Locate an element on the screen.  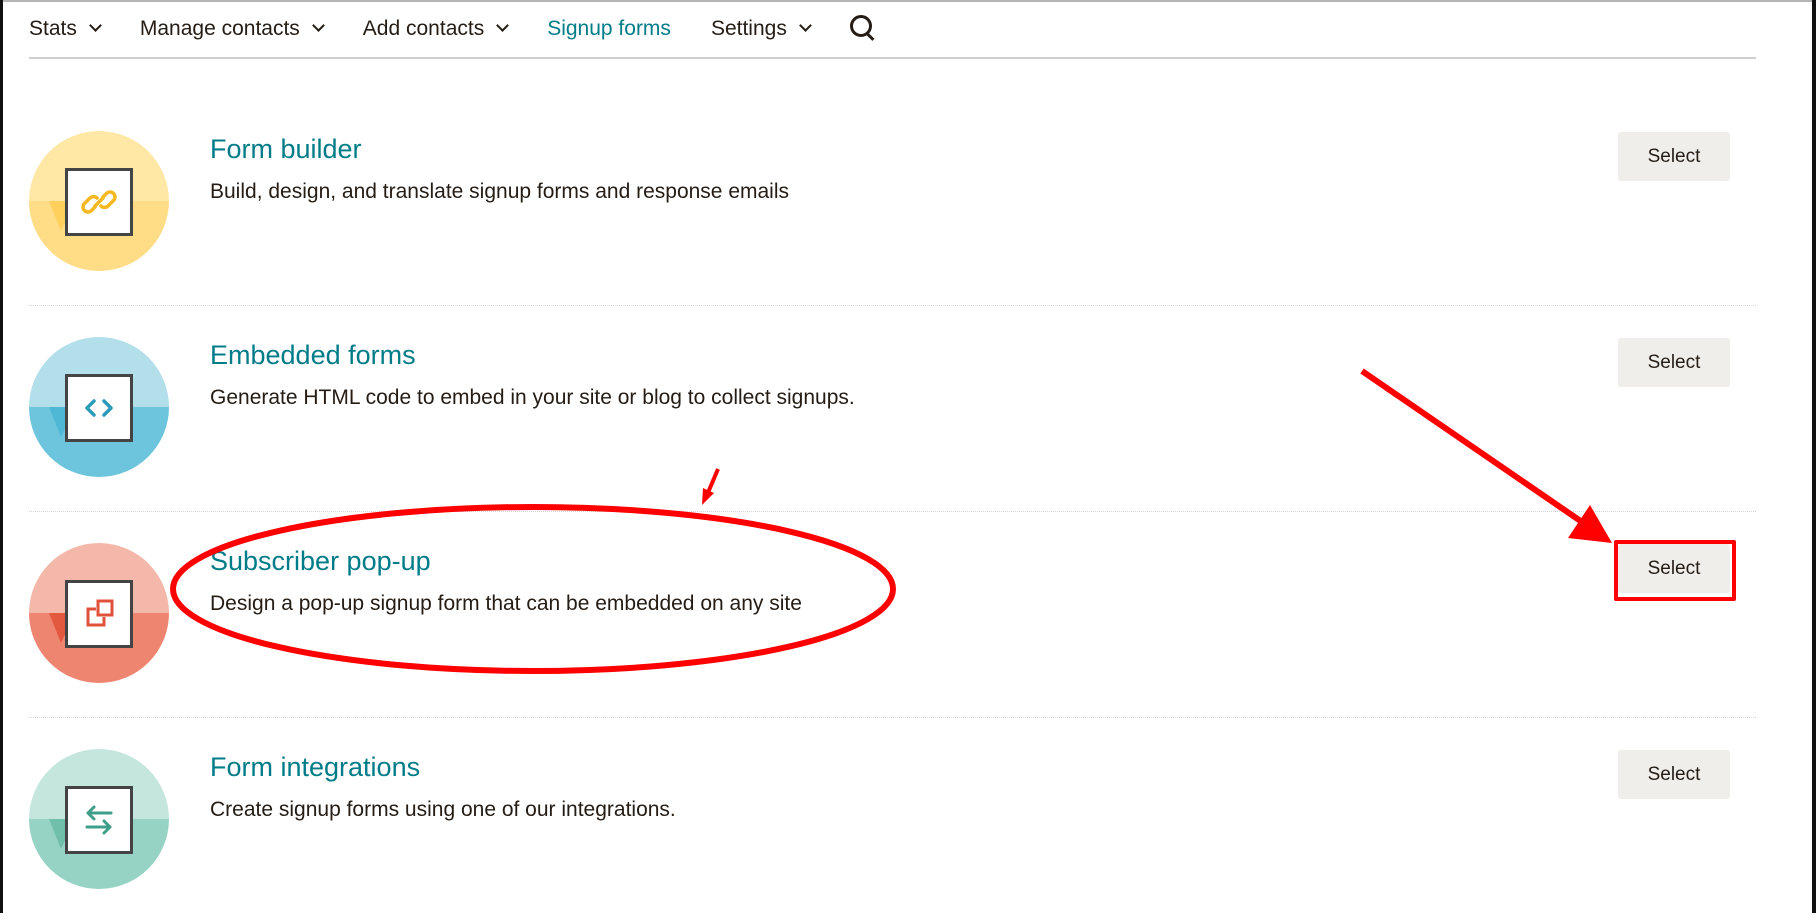
nav-item-stats: Stats is located at coordinates (65, 28).